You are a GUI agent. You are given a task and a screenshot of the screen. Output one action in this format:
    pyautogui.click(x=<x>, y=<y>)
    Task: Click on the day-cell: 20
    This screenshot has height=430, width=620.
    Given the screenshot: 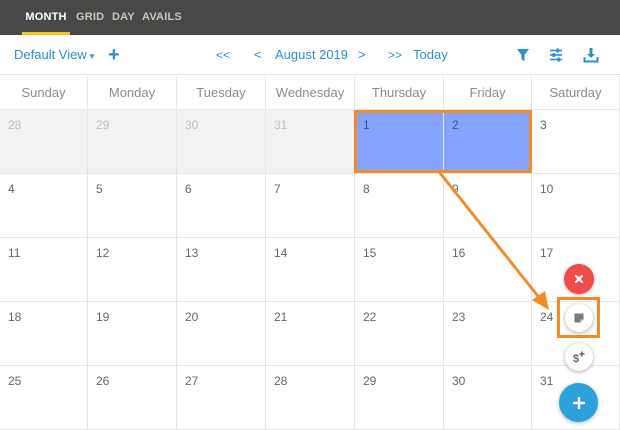 What is the action you would take?
    pyautogui.click(x=221, y=334)
    